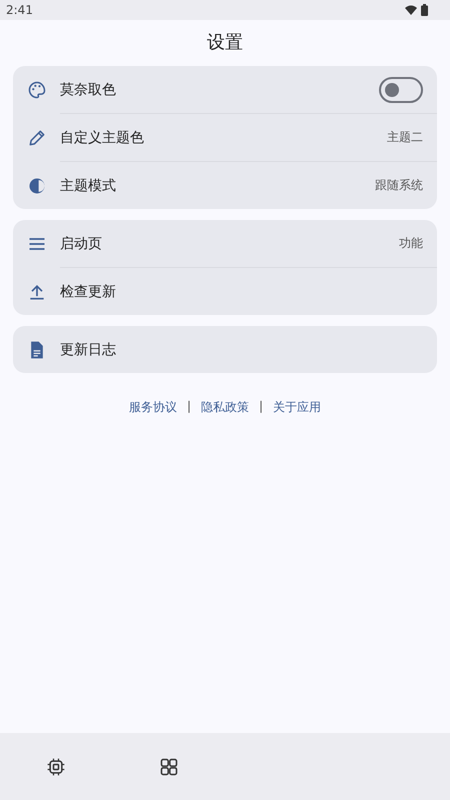  What do you see at coordinates (88, 291) in the screenshot?
I see `row-label: 检查更新` at bounding box center [88, 291].